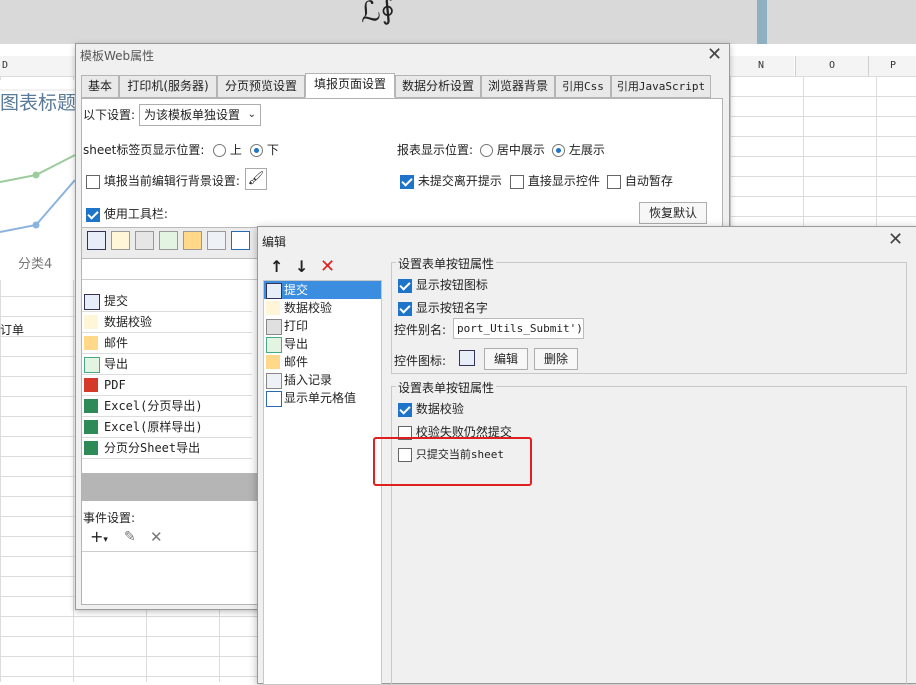 This screenshot has width=916, height=685. Describe the element at coordinates (452, 461) in the screenshot. I see `highlight-box` at that location.